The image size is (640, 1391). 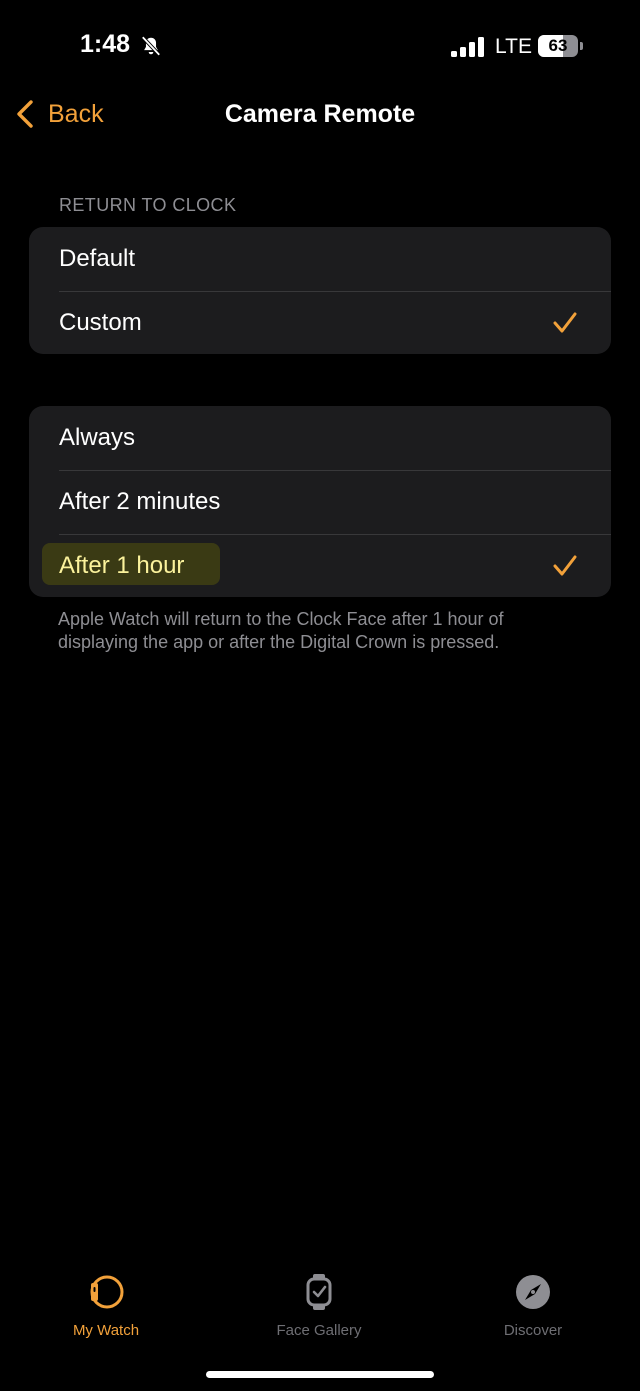 I want to click on option-default: Default, so click(x=320, y=259).